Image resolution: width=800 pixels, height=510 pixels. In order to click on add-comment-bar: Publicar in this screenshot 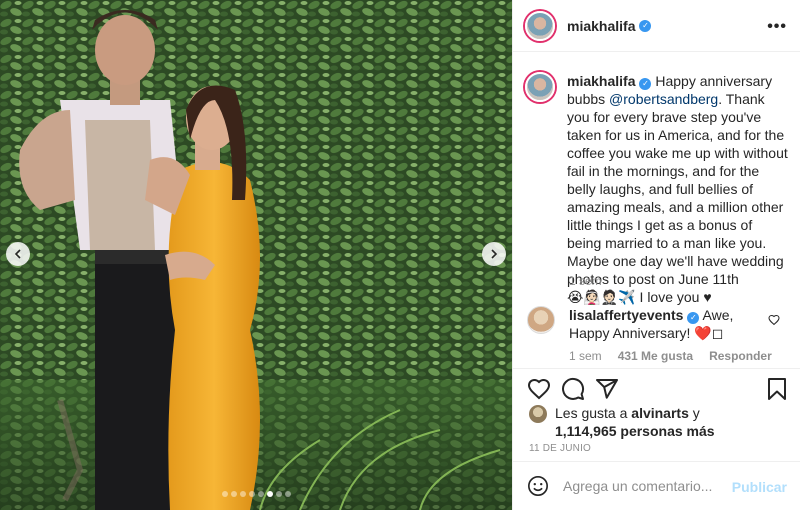, I will do `click(656, 485)`.